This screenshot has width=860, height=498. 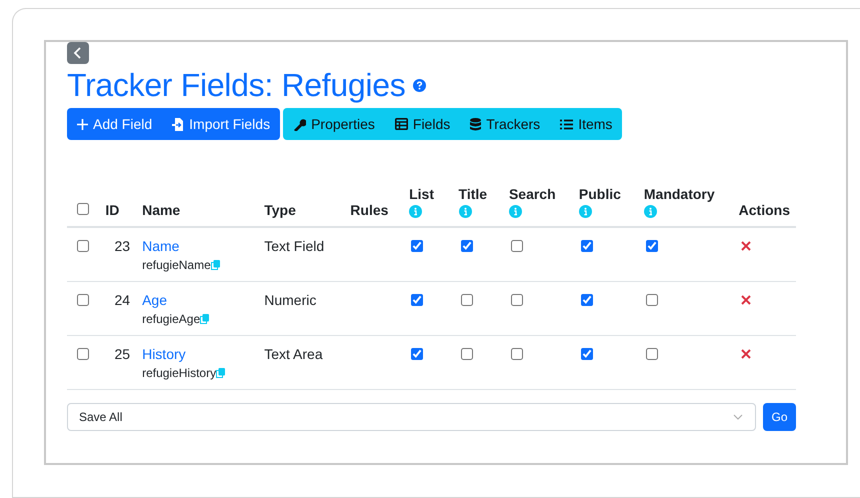 What do you see at coordinates (532, 194) in the screenshot?
I see `column-header: Search` at bounding box center [532, 194].